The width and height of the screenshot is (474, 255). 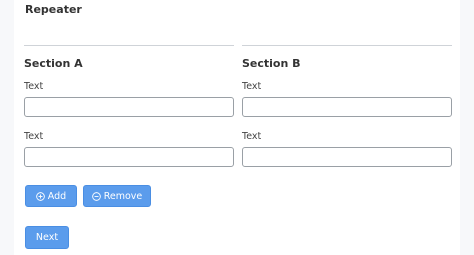 I want to click on form-title: Repeater, so click(x=53, y=9).